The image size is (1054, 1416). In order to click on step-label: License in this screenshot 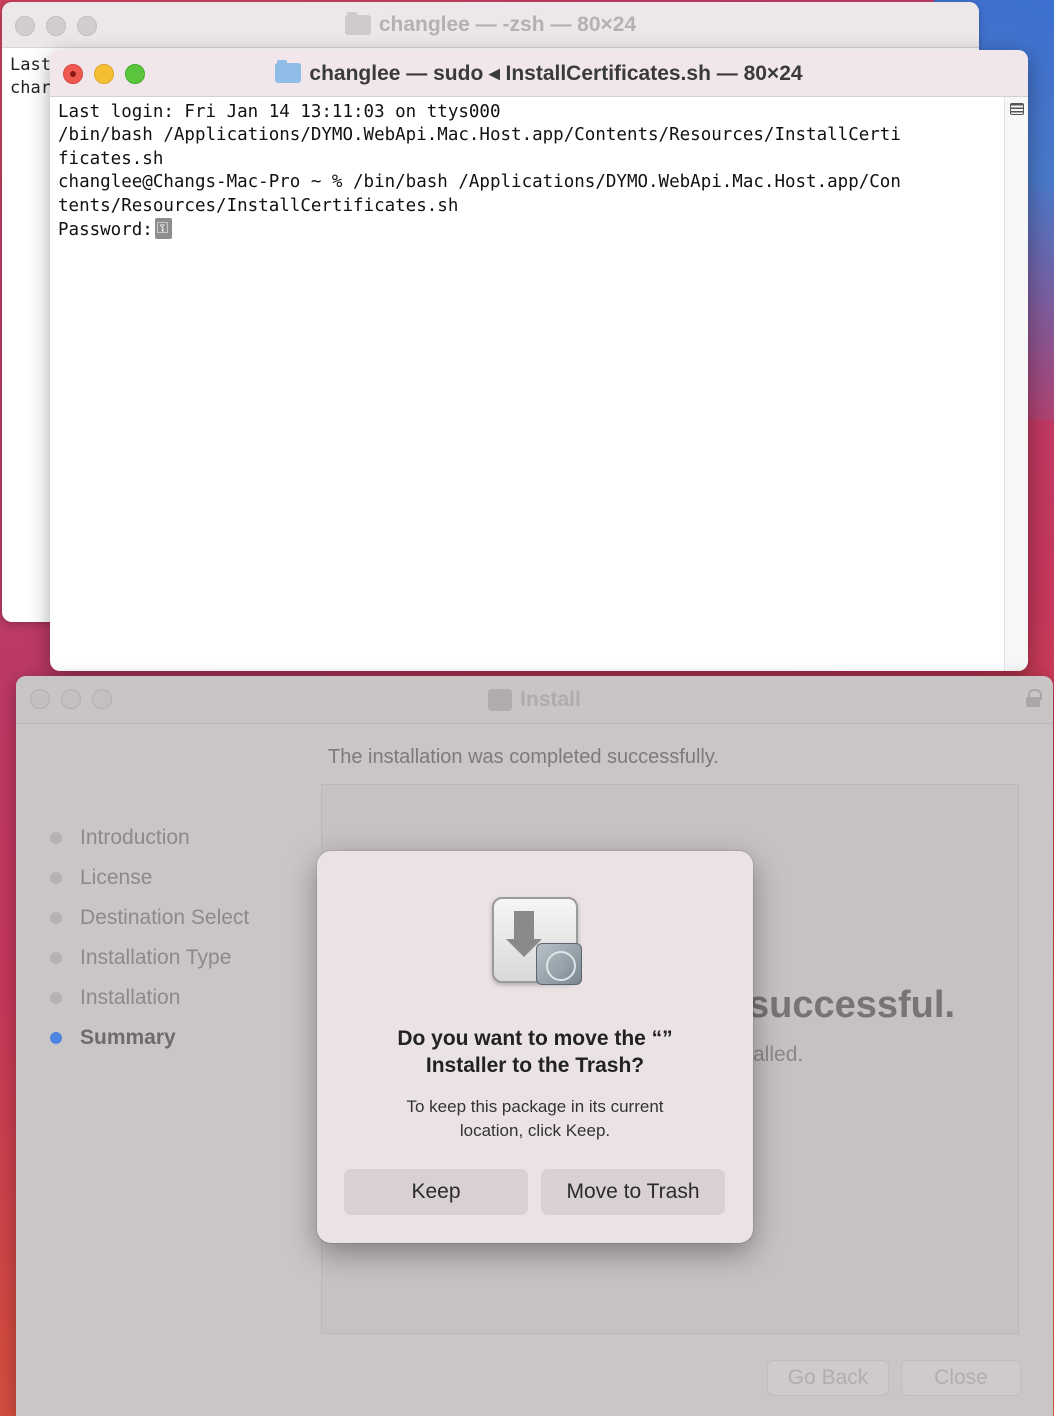, I will do `click(116, 877)`.